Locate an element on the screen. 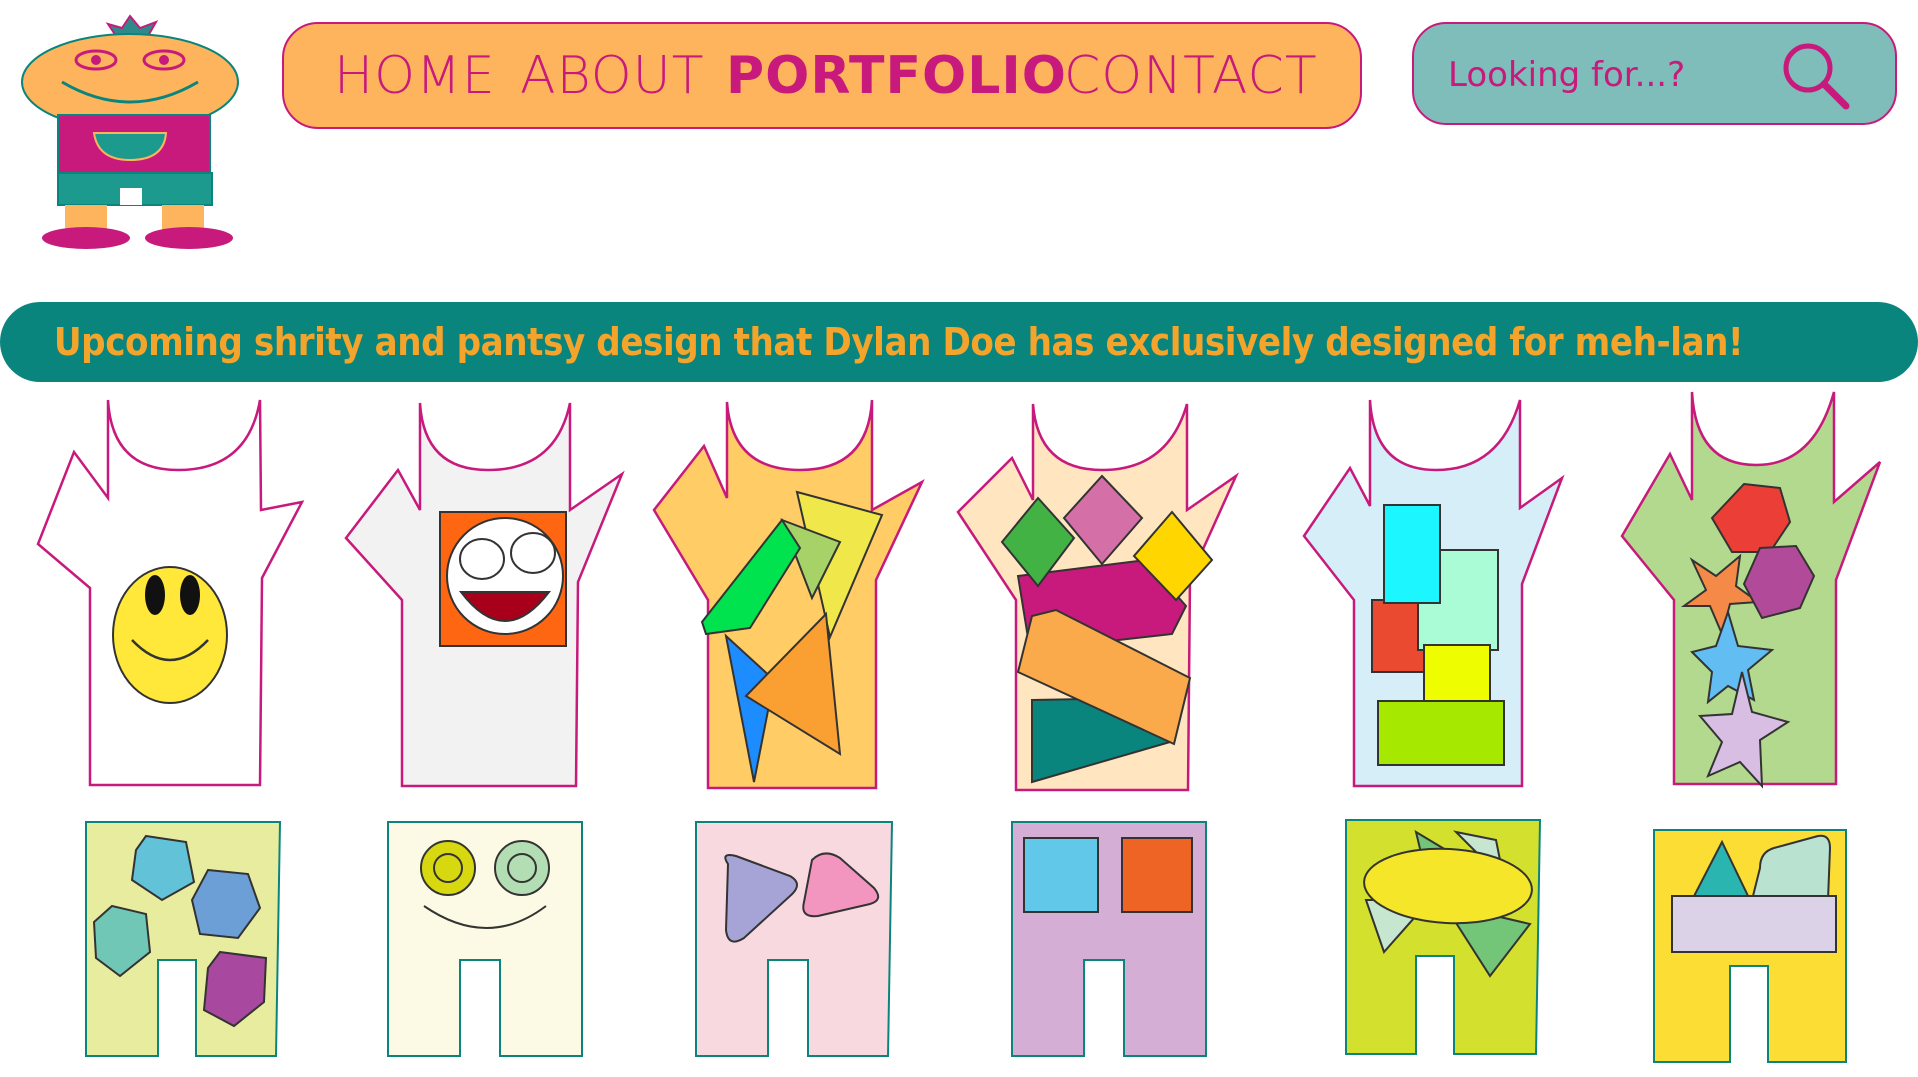 This screenshot has height=1077, width=1918. pants-hexagons is located at coordinates (183, 939).